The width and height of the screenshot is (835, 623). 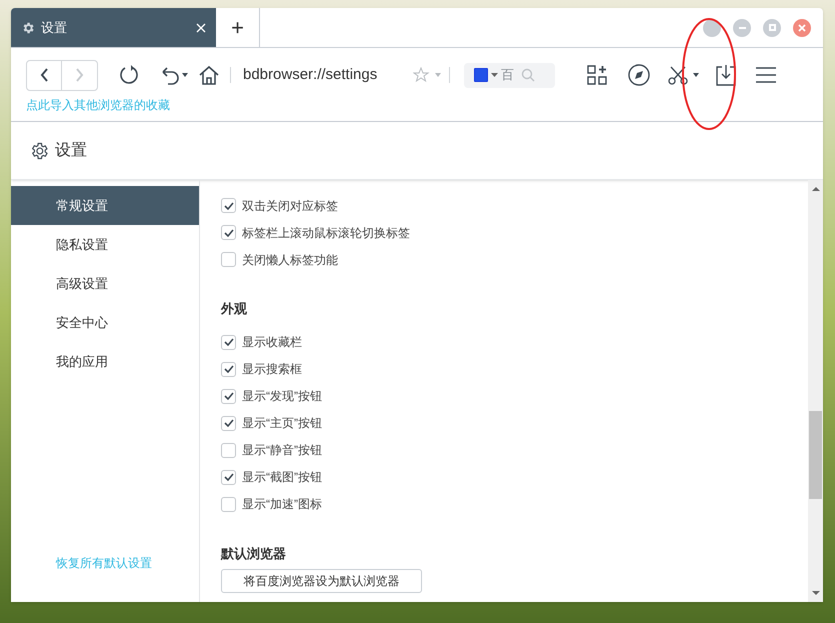 What do you see at coordinates (528, 75) in the screenshot?
I see `search-icon` at bounding box center [528, 75].